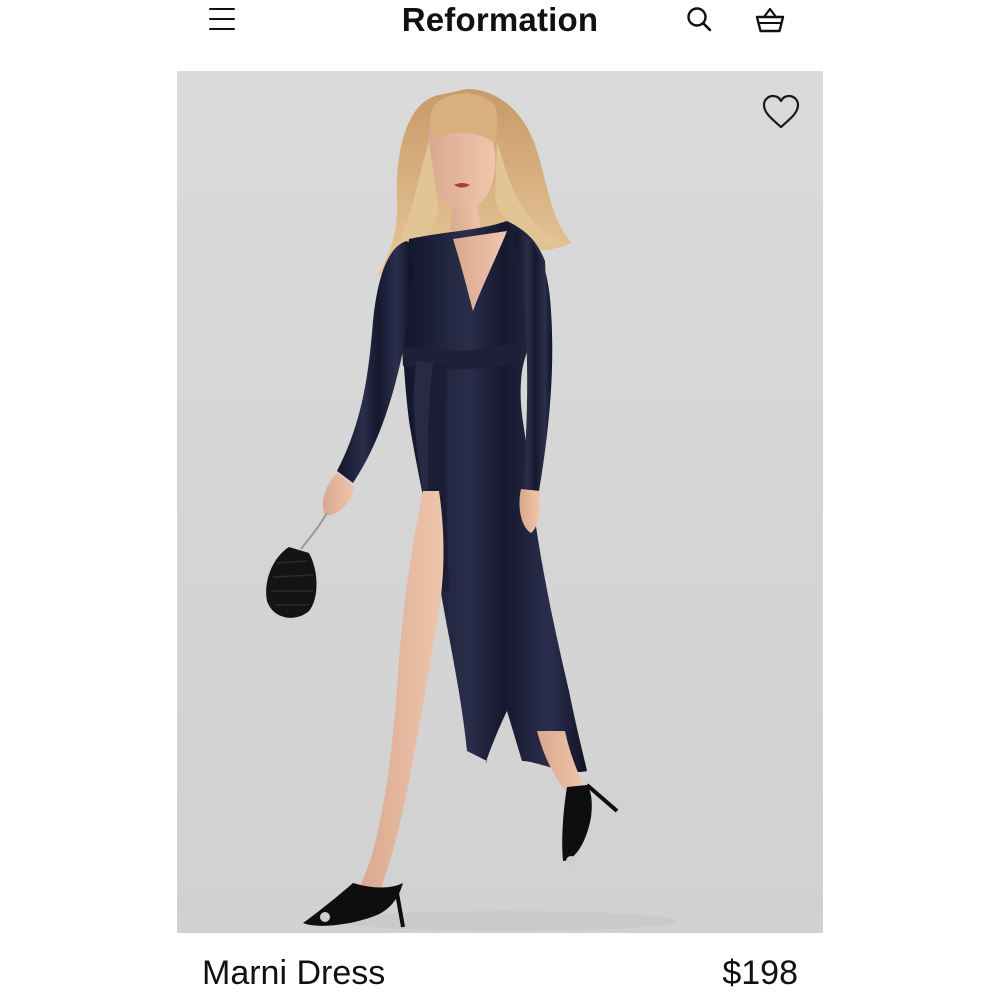  I want to click on search-icon, so click(700, 20).